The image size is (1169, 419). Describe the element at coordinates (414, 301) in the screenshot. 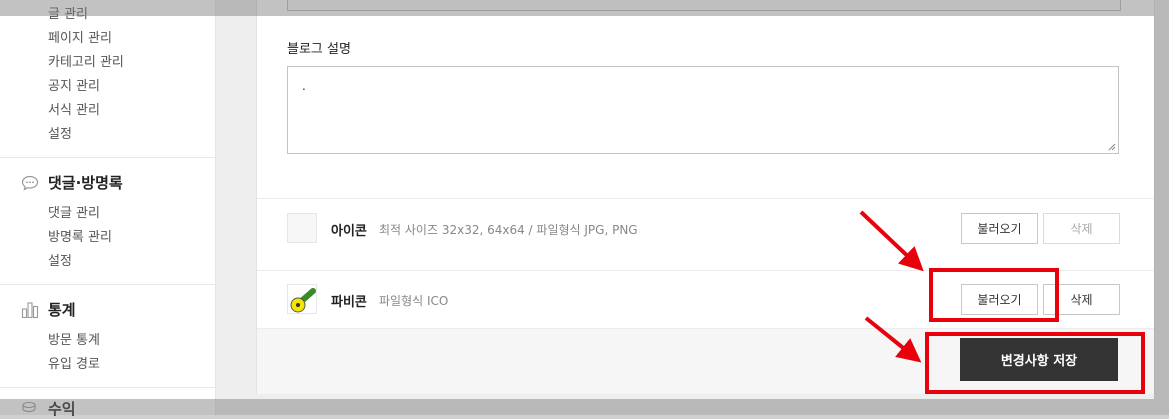

I see `favicon-hint: 파일형식 ICO` at that location.